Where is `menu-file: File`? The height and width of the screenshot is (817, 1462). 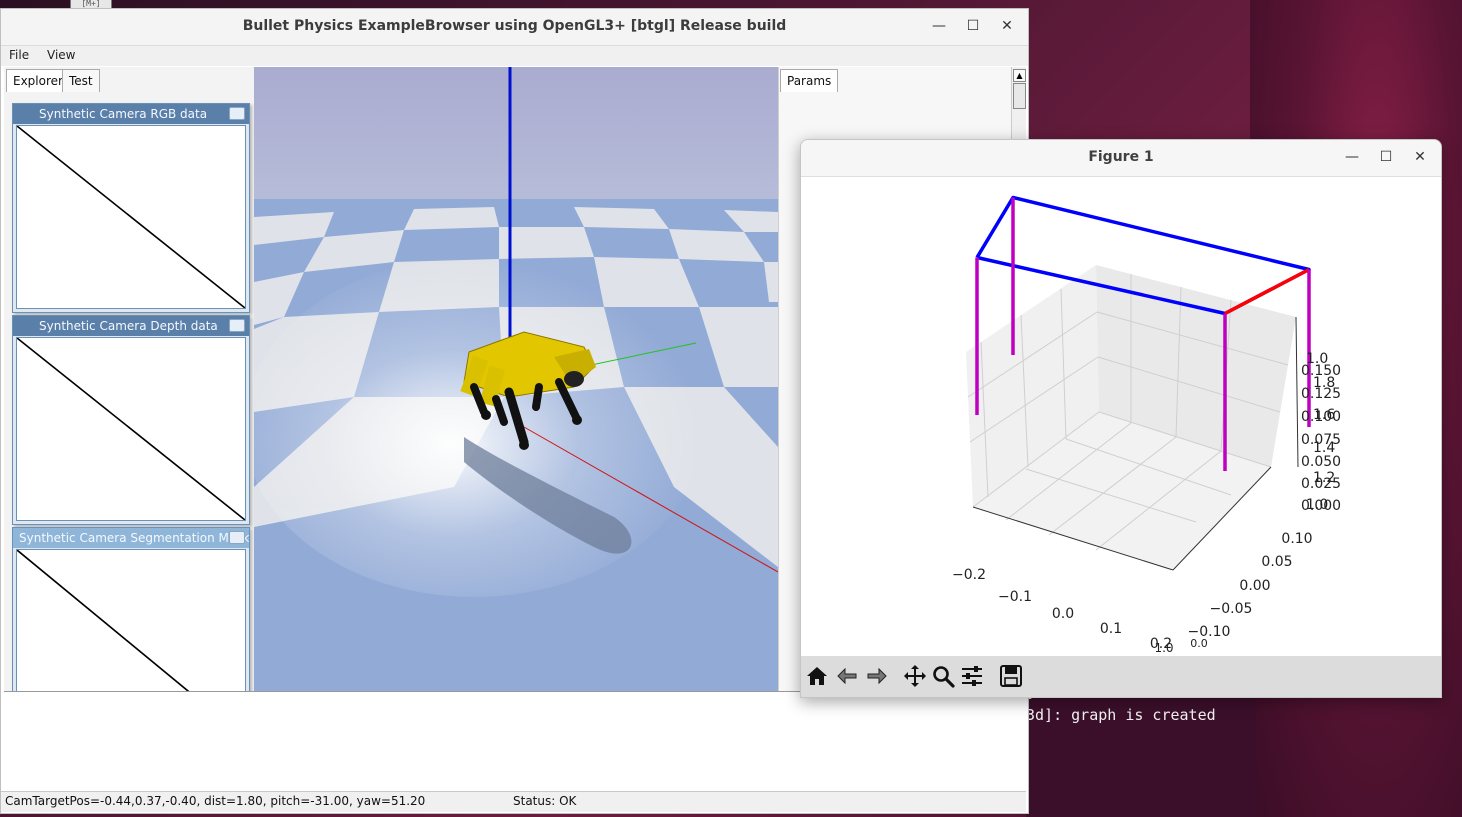
menu-file: File is located at coordinates (19, 55).